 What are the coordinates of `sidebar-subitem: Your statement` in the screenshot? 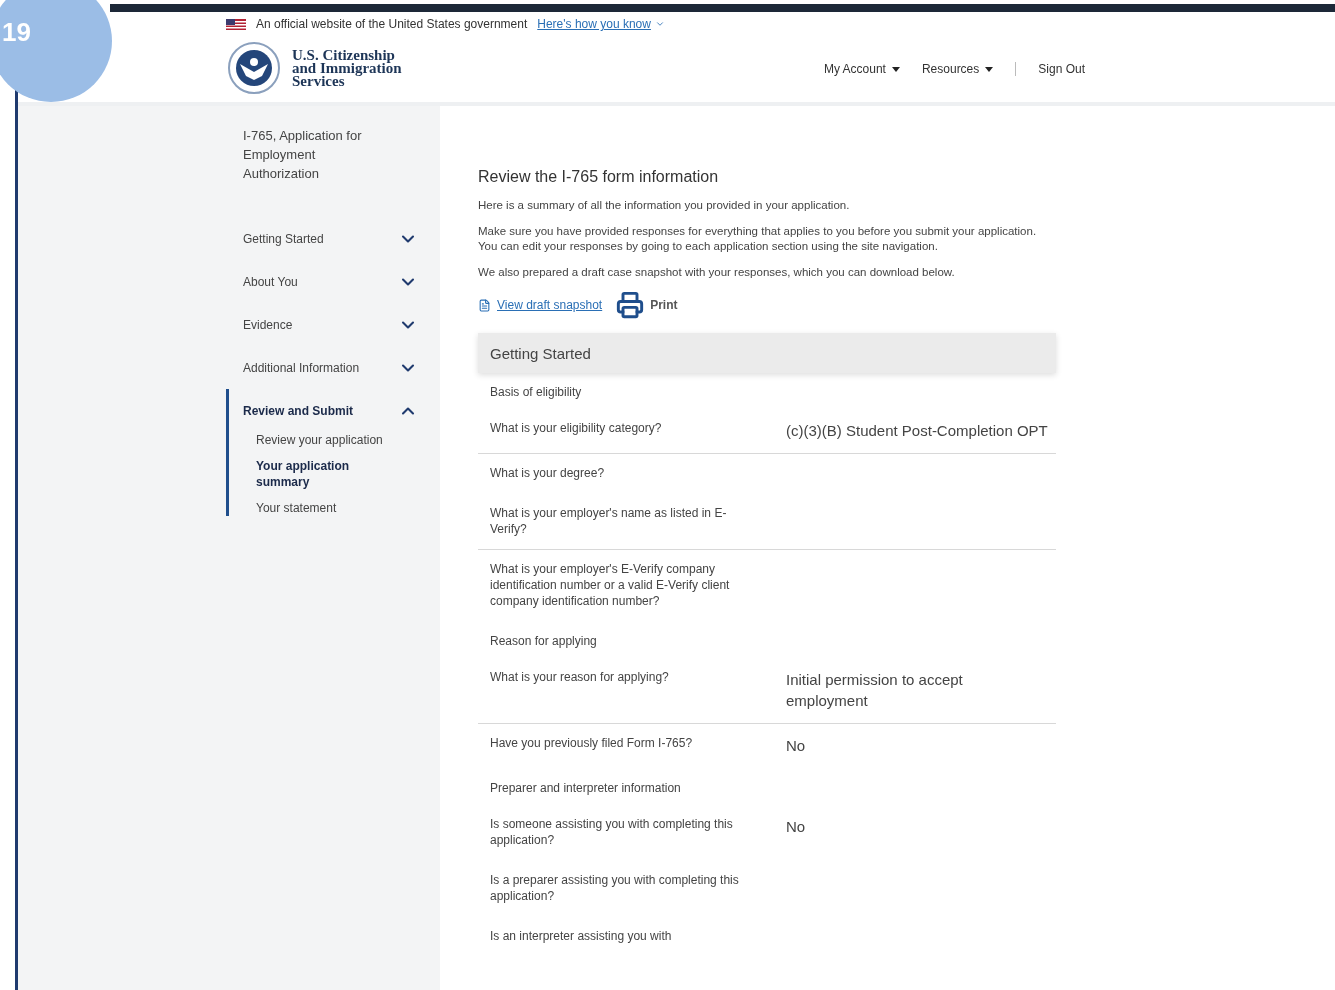 It's located at (318, 508).